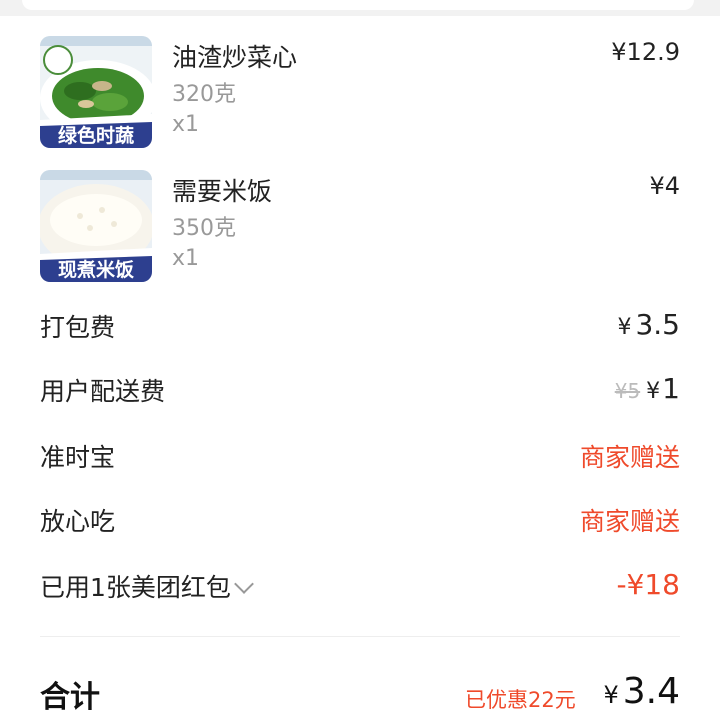 This screenshot has height=720, width=720. I want to click on previous-card-edge, so click(358, 5).